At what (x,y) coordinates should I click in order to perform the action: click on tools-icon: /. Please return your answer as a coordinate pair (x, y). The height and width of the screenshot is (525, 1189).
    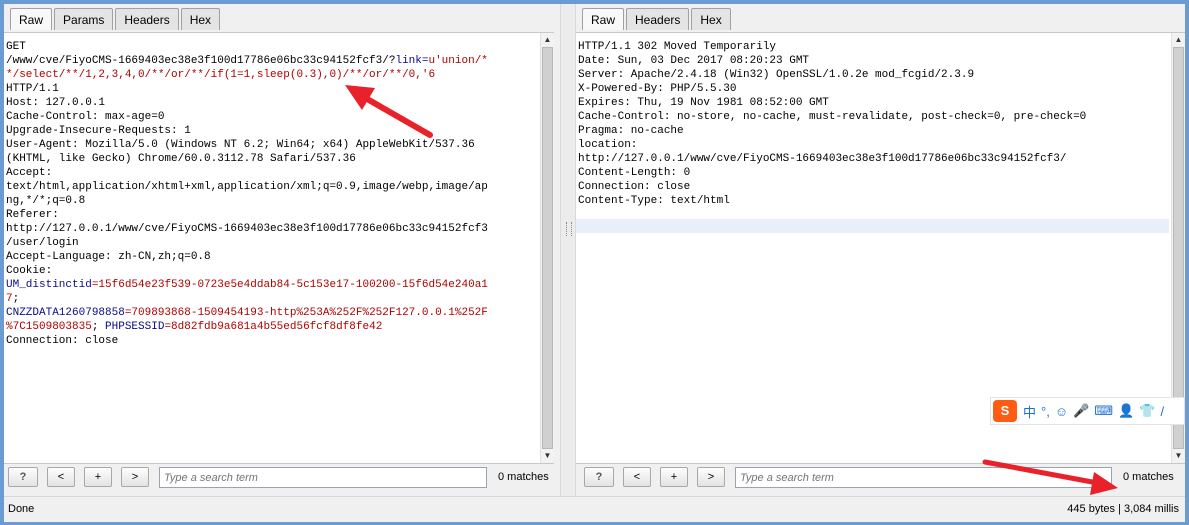
    Looking at the image, I should click on (1162, 411).